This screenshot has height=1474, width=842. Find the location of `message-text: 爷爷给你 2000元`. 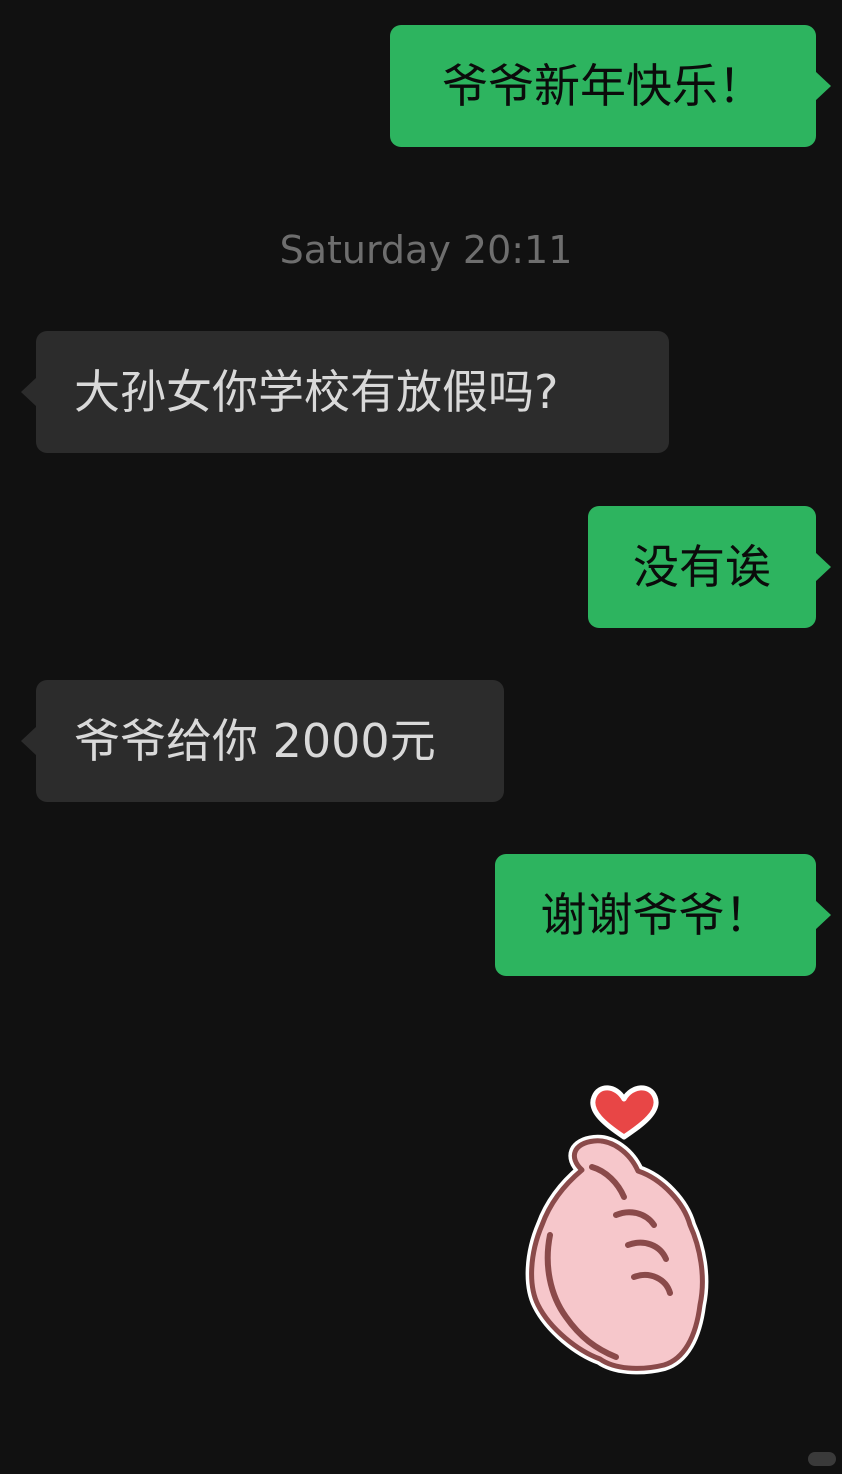

message-text: 爷爷给你 2000元 is located at coordinates (255, 741).